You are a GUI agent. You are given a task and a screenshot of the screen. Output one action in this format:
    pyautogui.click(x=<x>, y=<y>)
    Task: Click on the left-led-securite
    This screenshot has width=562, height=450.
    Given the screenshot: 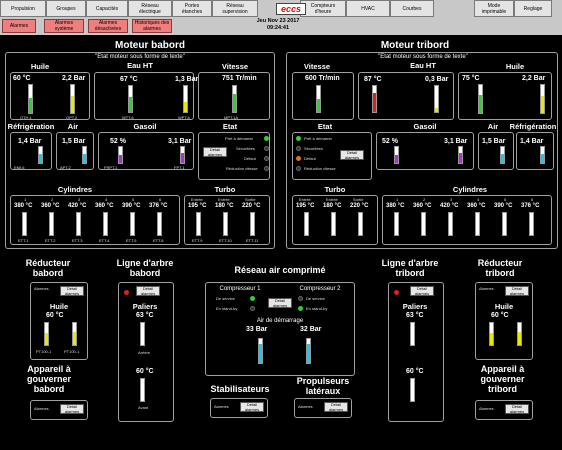 What is the action you would take?
    pyautogui.click(x=266, y=148)
    